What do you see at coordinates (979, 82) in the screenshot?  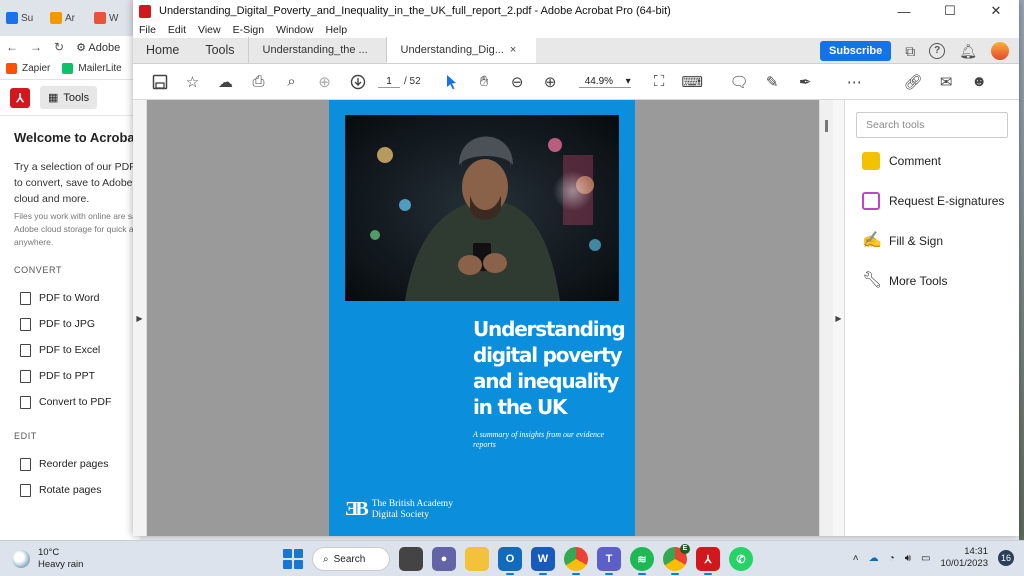 I see `add-user-icon: ☻` at bounding box center [979, 82].